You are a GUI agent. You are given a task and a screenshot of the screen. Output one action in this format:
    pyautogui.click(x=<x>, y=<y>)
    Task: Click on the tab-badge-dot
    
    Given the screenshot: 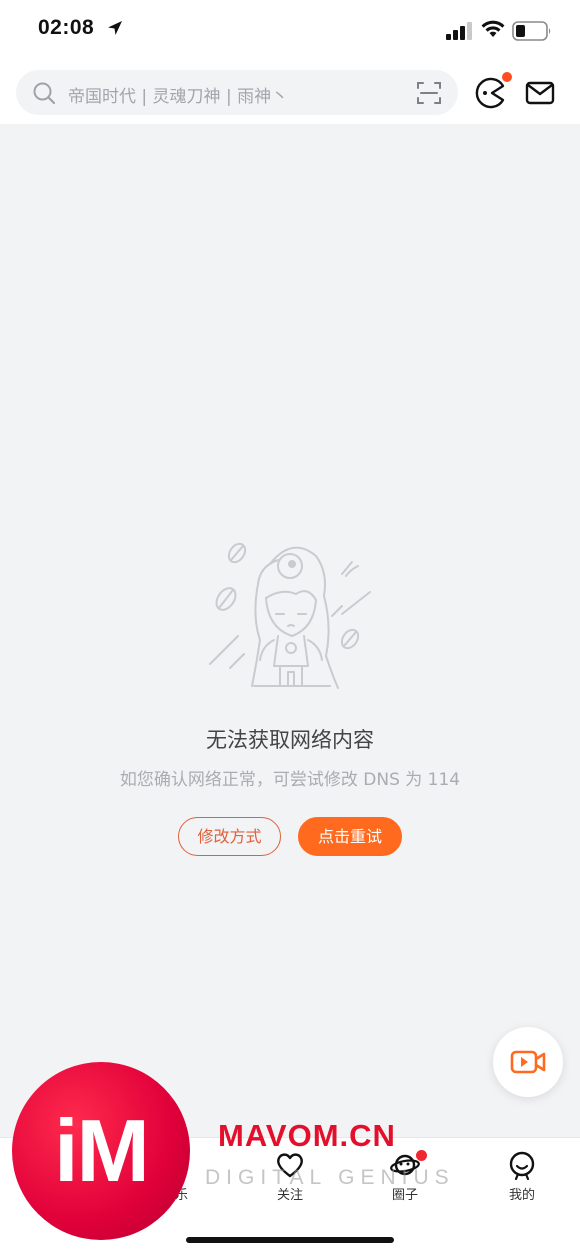 What is the action you would take?
    pyautogui.click(x=421, y=1155)
    